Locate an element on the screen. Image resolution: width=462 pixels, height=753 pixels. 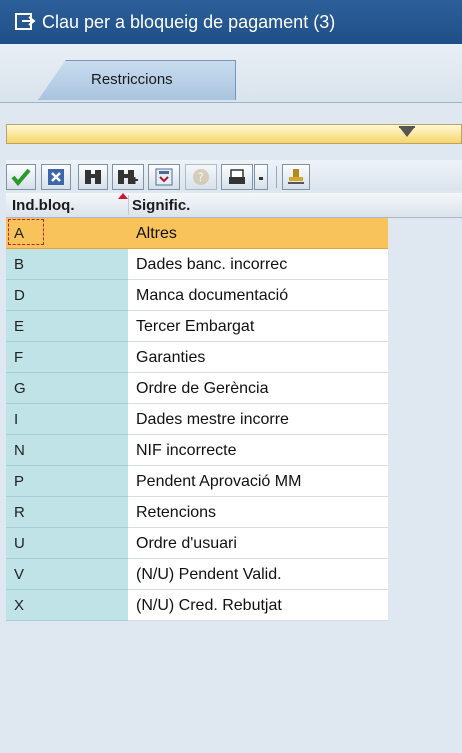
value-text: Dades mestre incorre is located at coordinates (212, 419).